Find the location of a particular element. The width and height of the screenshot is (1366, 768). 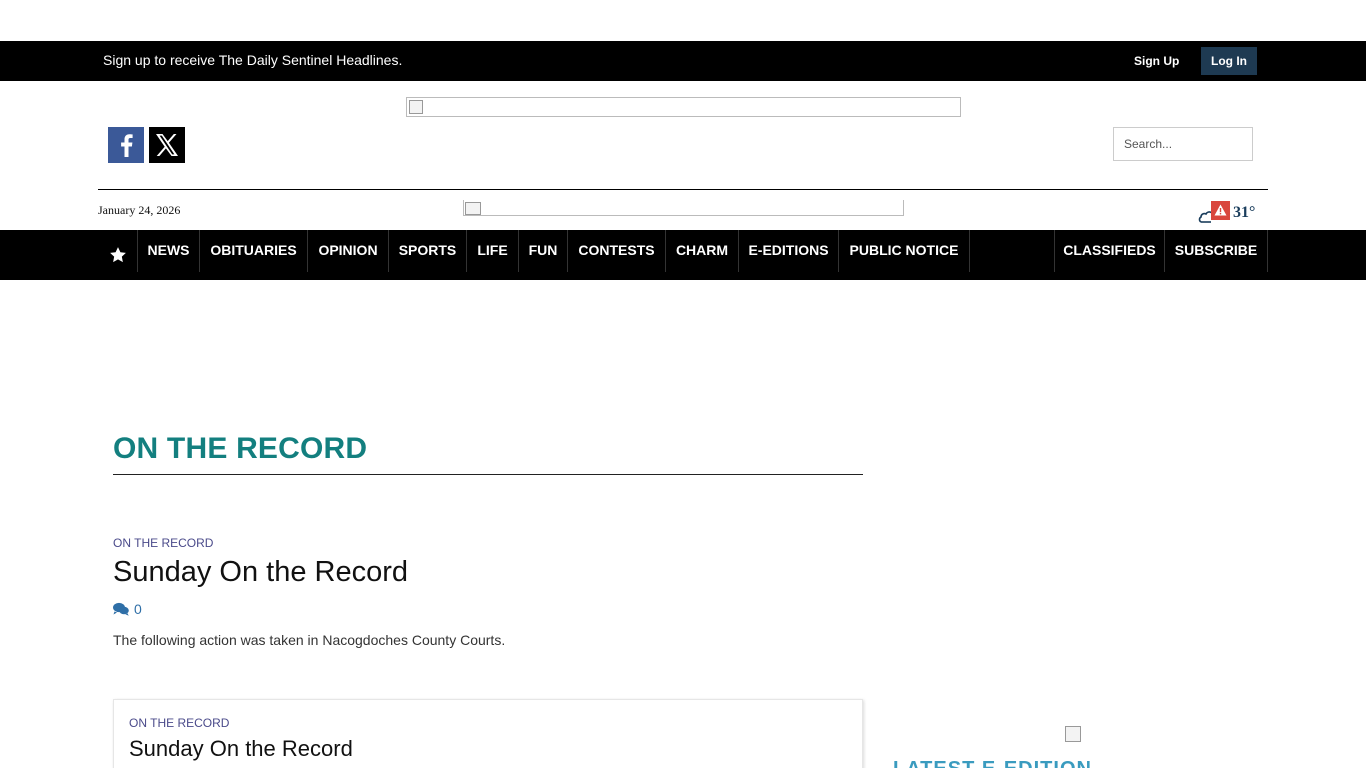

facebook-icon is located at coordinates (126, 145).